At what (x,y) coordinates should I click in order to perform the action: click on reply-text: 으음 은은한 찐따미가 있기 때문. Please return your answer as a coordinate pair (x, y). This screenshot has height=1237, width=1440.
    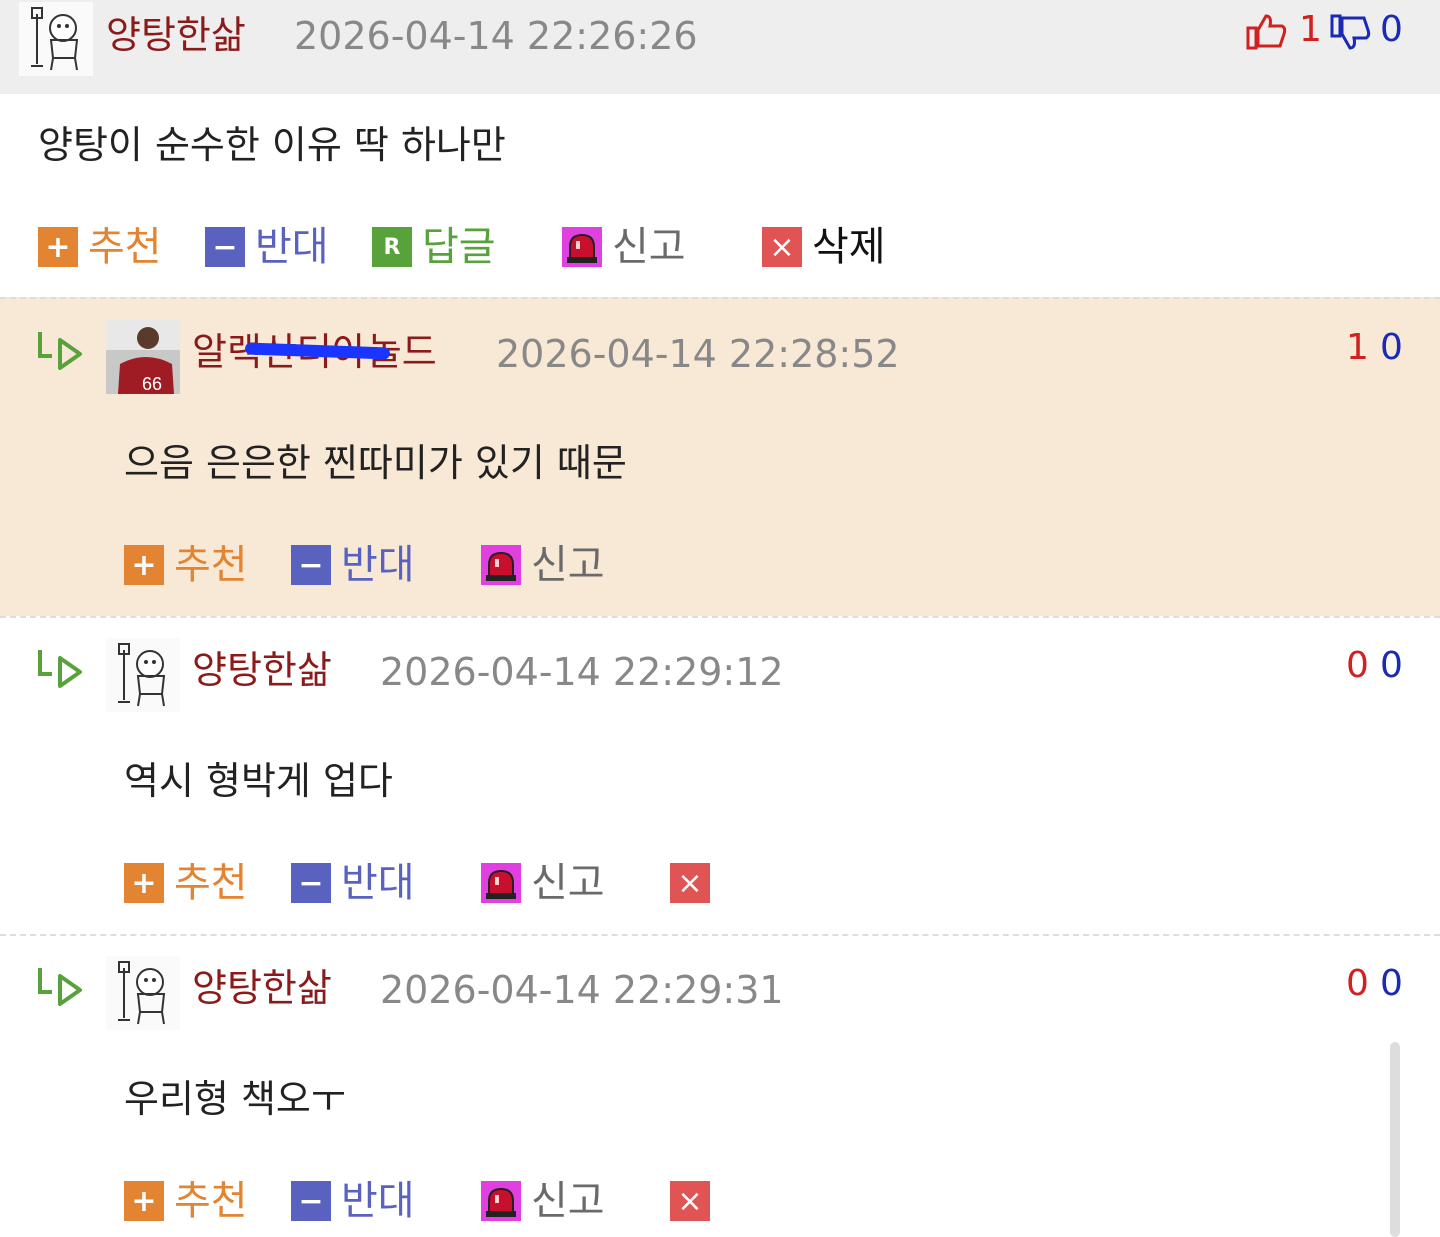
    Looking at the image, I should click on (375, 463).